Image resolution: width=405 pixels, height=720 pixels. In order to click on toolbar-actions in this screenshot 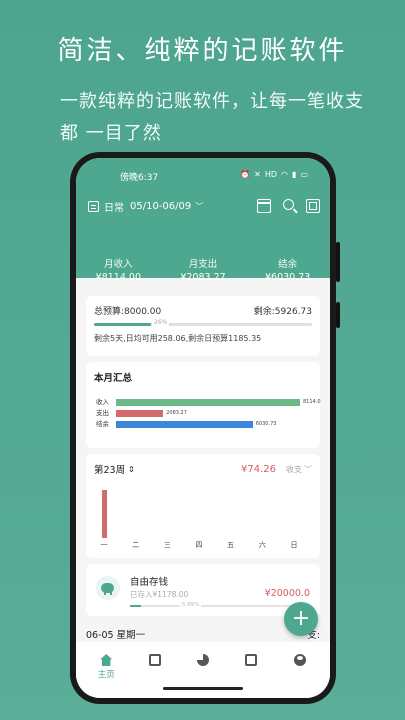, I will do `click(288, 206)`.